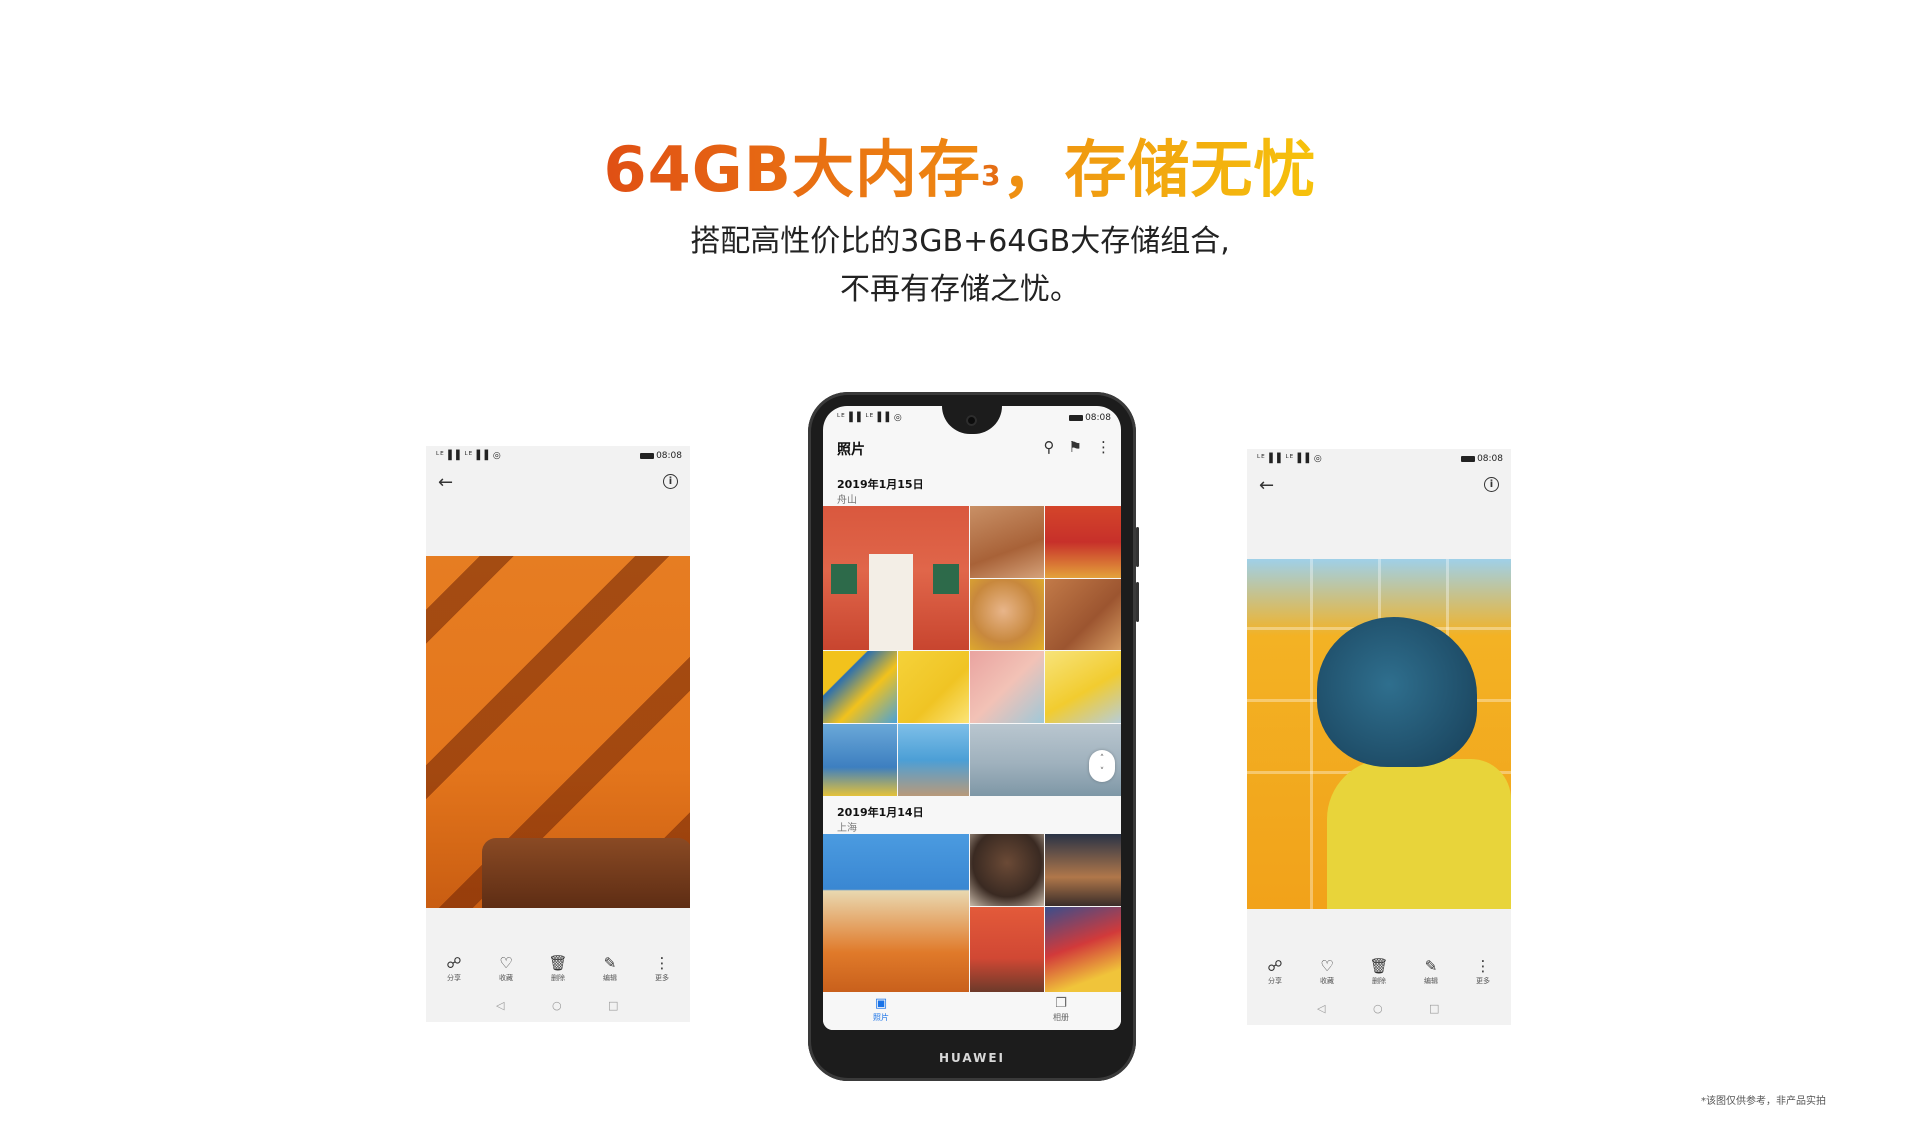 The image size is (1920, 1134). I want to click on tab-albums: ❐ 相册, so click(1061, 1010).